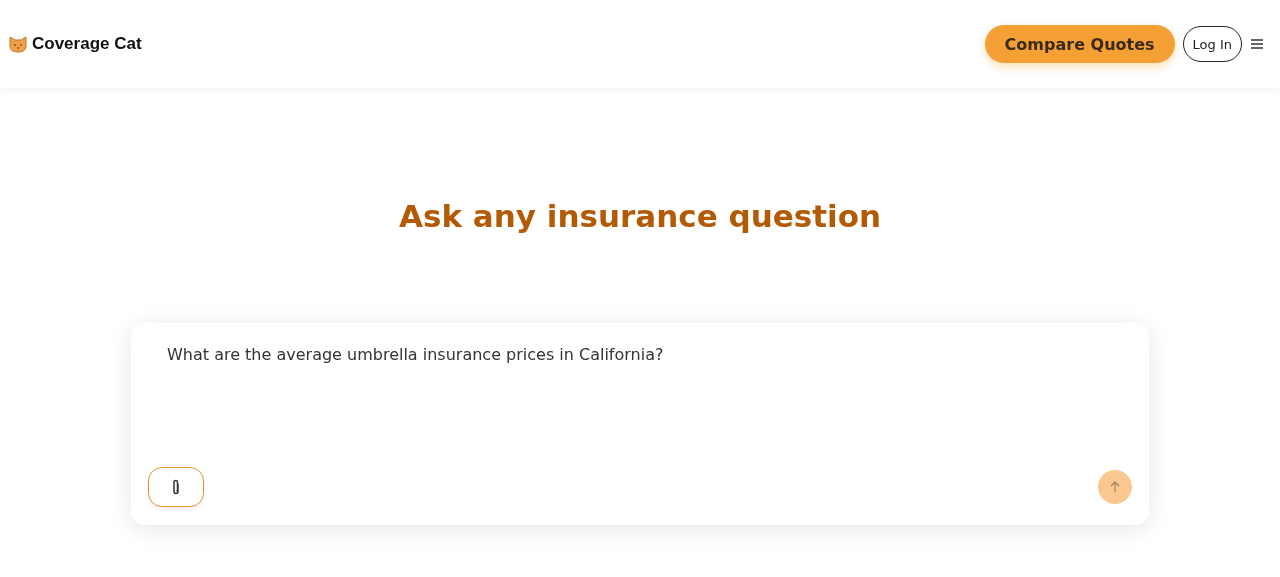  Describe the element at coordinates (1212, 44) in the screenshot. I see `login-button: Log In` at that location.